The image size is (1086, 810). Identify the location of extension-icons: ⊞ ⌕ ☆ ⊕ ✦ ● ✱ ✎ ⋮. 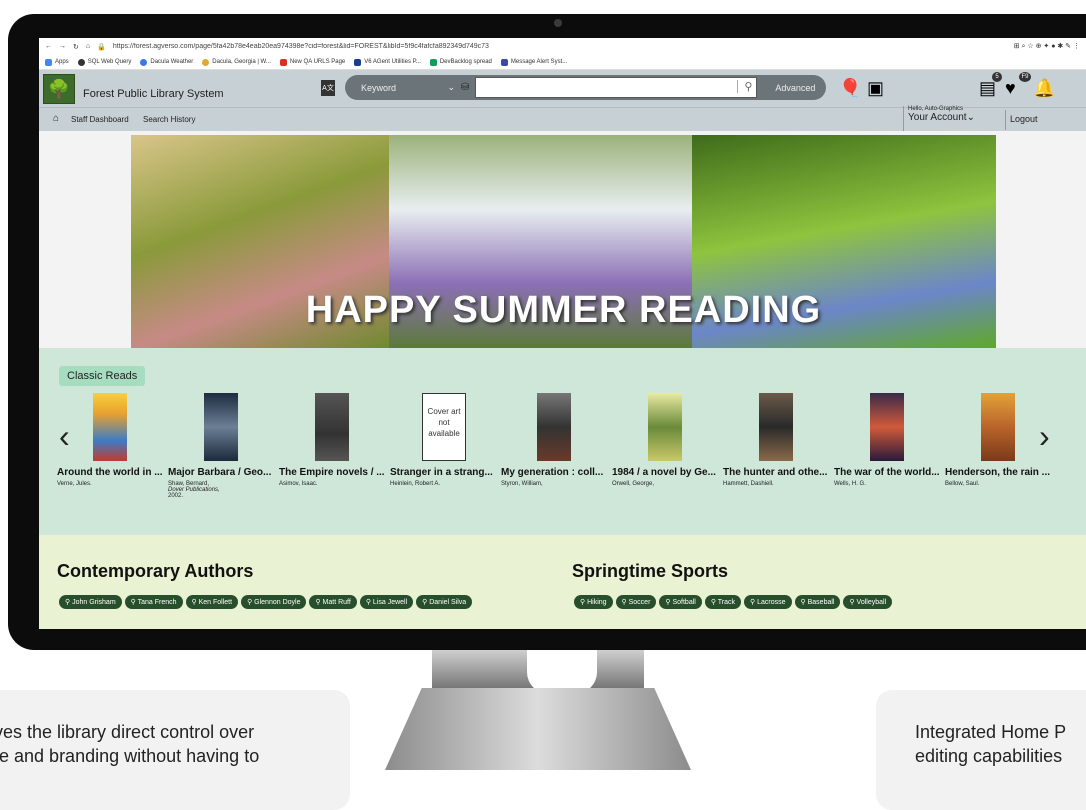
(1047, 46).